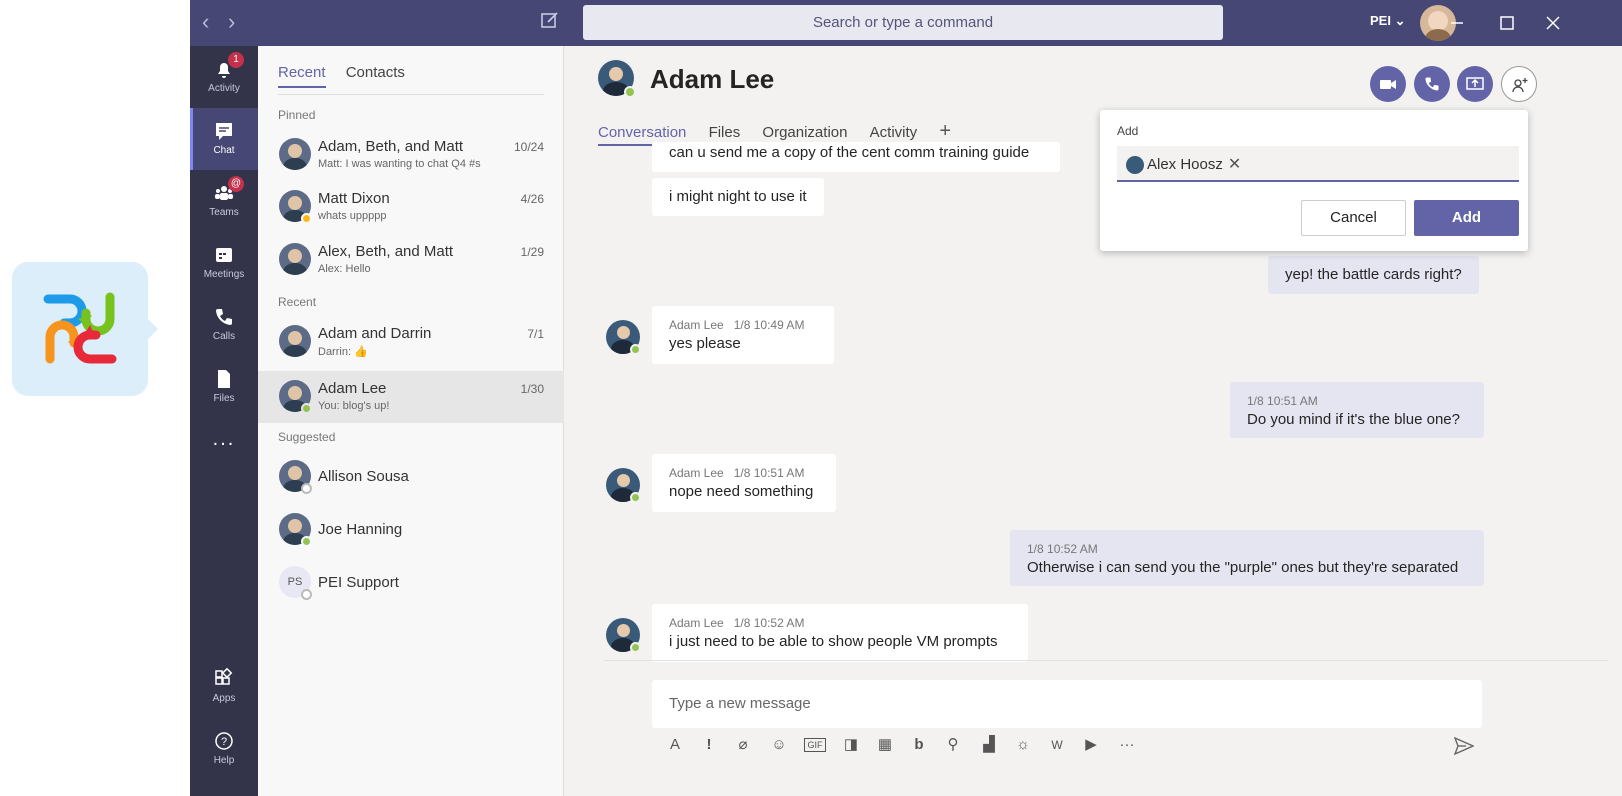 The image size is (1622, 796). What do you see at coordinates (1318, 164) in the screenshot?
I see `add-people-input: Alex Hoosz ✕` at bounding box center [1318, 164].